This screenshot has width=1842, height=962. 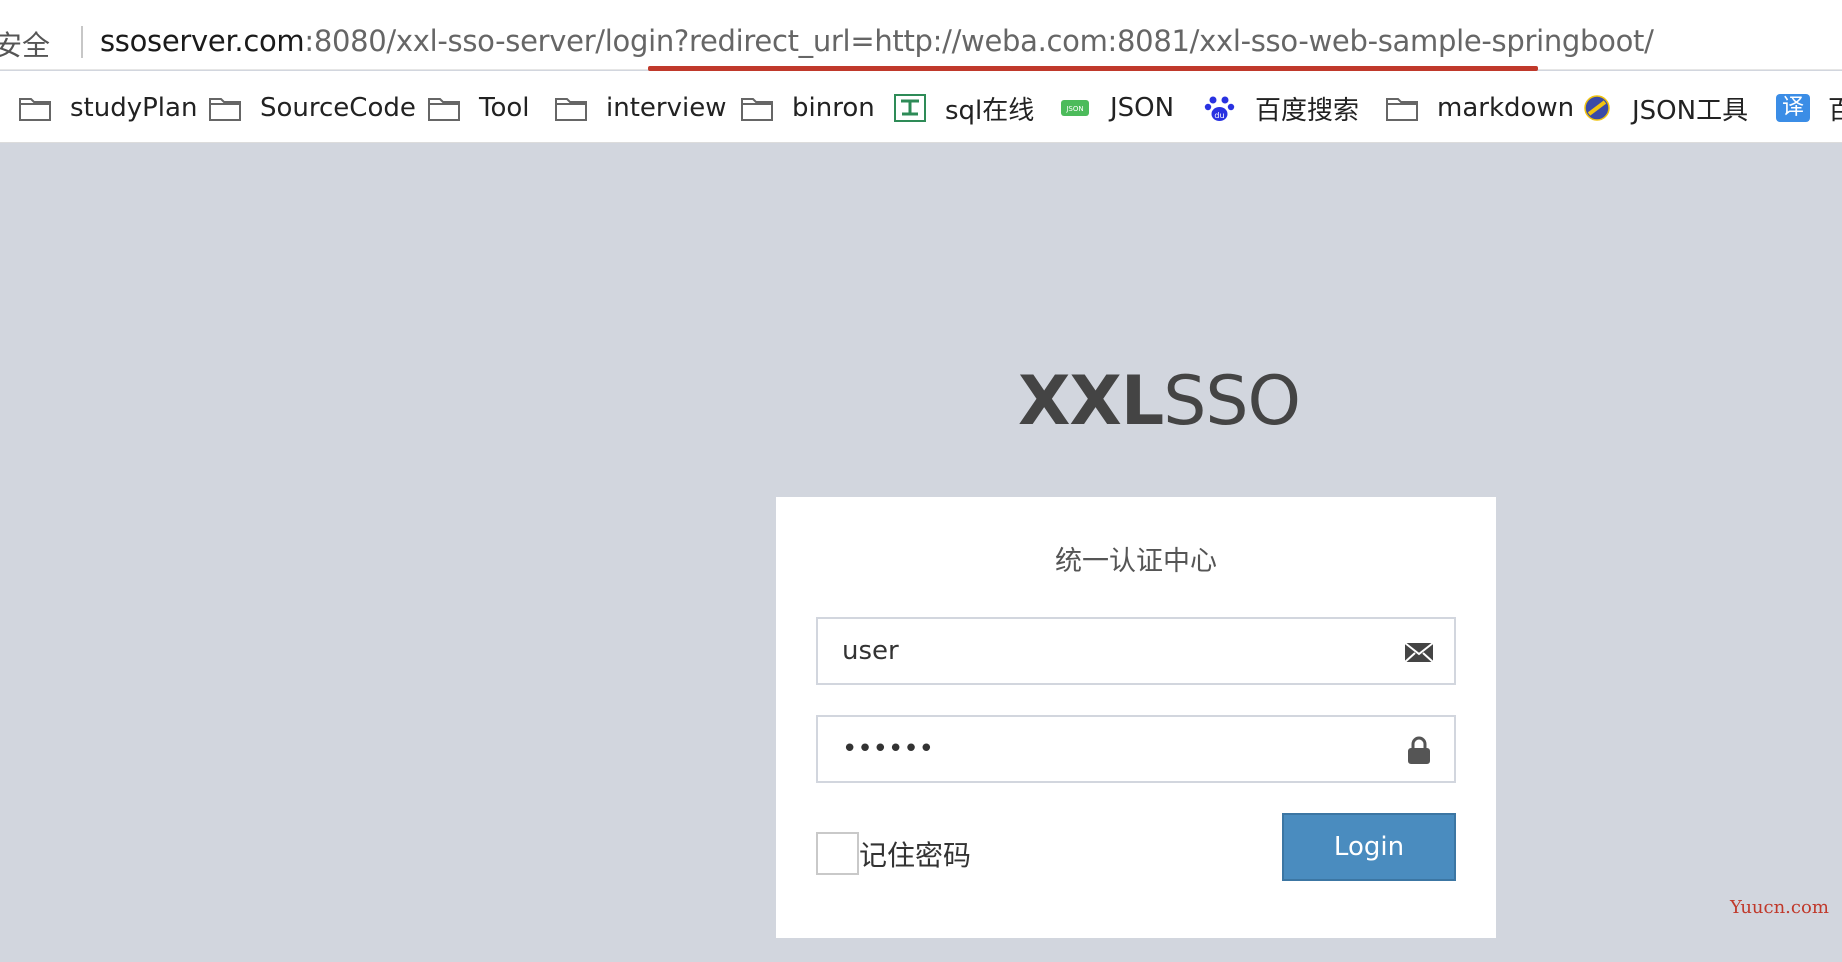 I want to click on bookmark-label: Tool, so click(x=504, y=108).